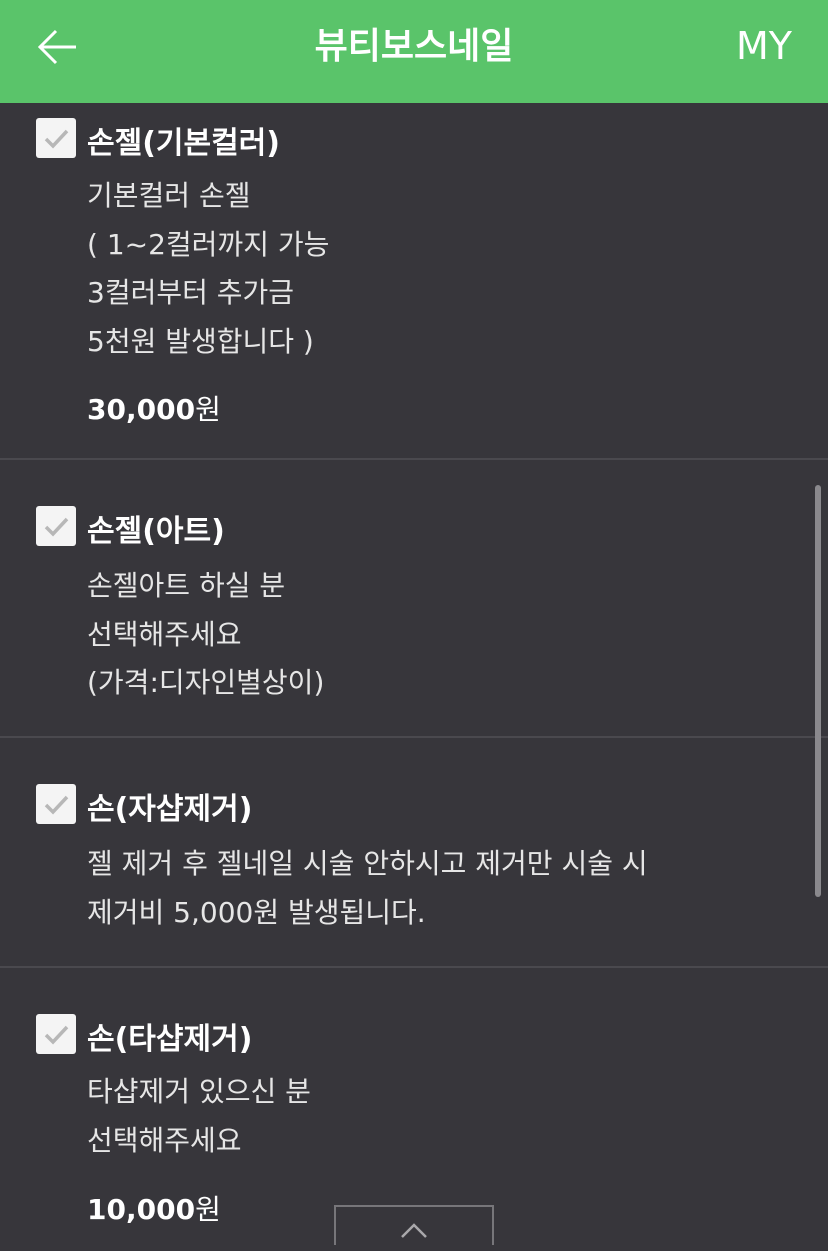 This screenshot has height=1251, width=828. What do you see at coordinates (199, 1091) in the screenshot?
I see `description-line: 타샵제거 있으신 분` at bounding box center [199, 1091].